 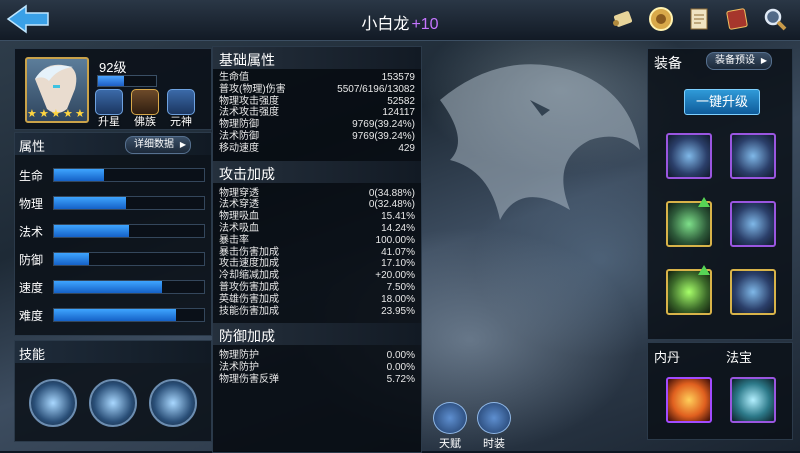 I want to click on attribute-label: 防御, so click(x=31, y=260).